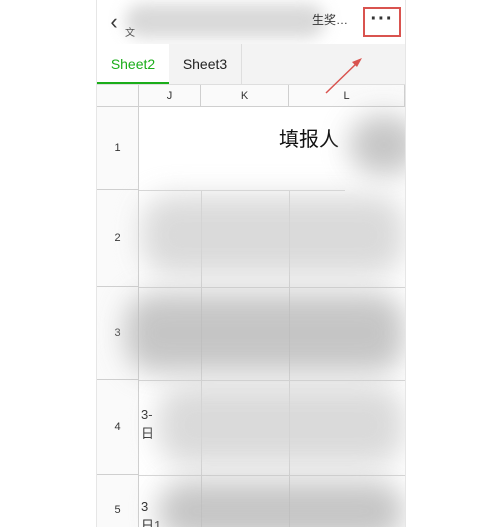 The width and height of the screenshot is (500, 527). I want to click on cell-j5: 3, so click(144, 506).